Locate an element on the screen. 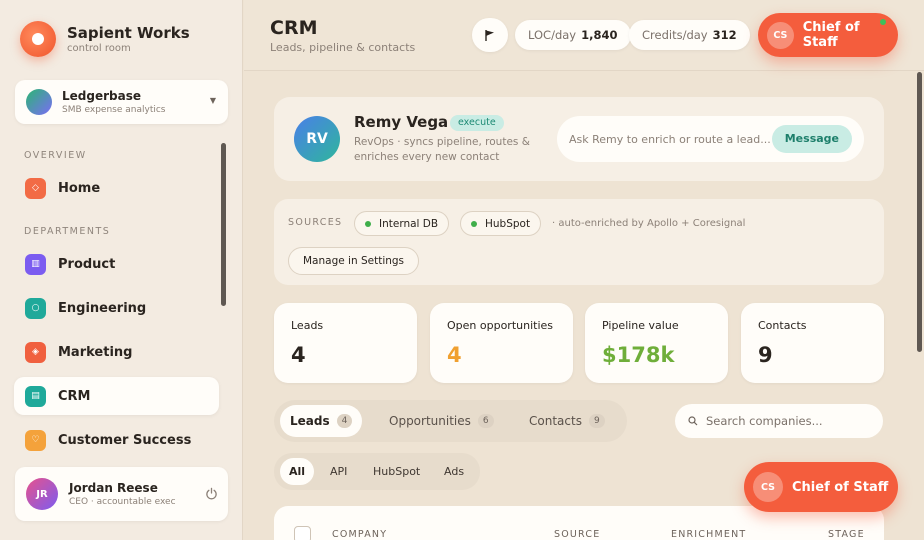 The image size is (924, 540). online-status-icon is located at coordinates (883, 22).